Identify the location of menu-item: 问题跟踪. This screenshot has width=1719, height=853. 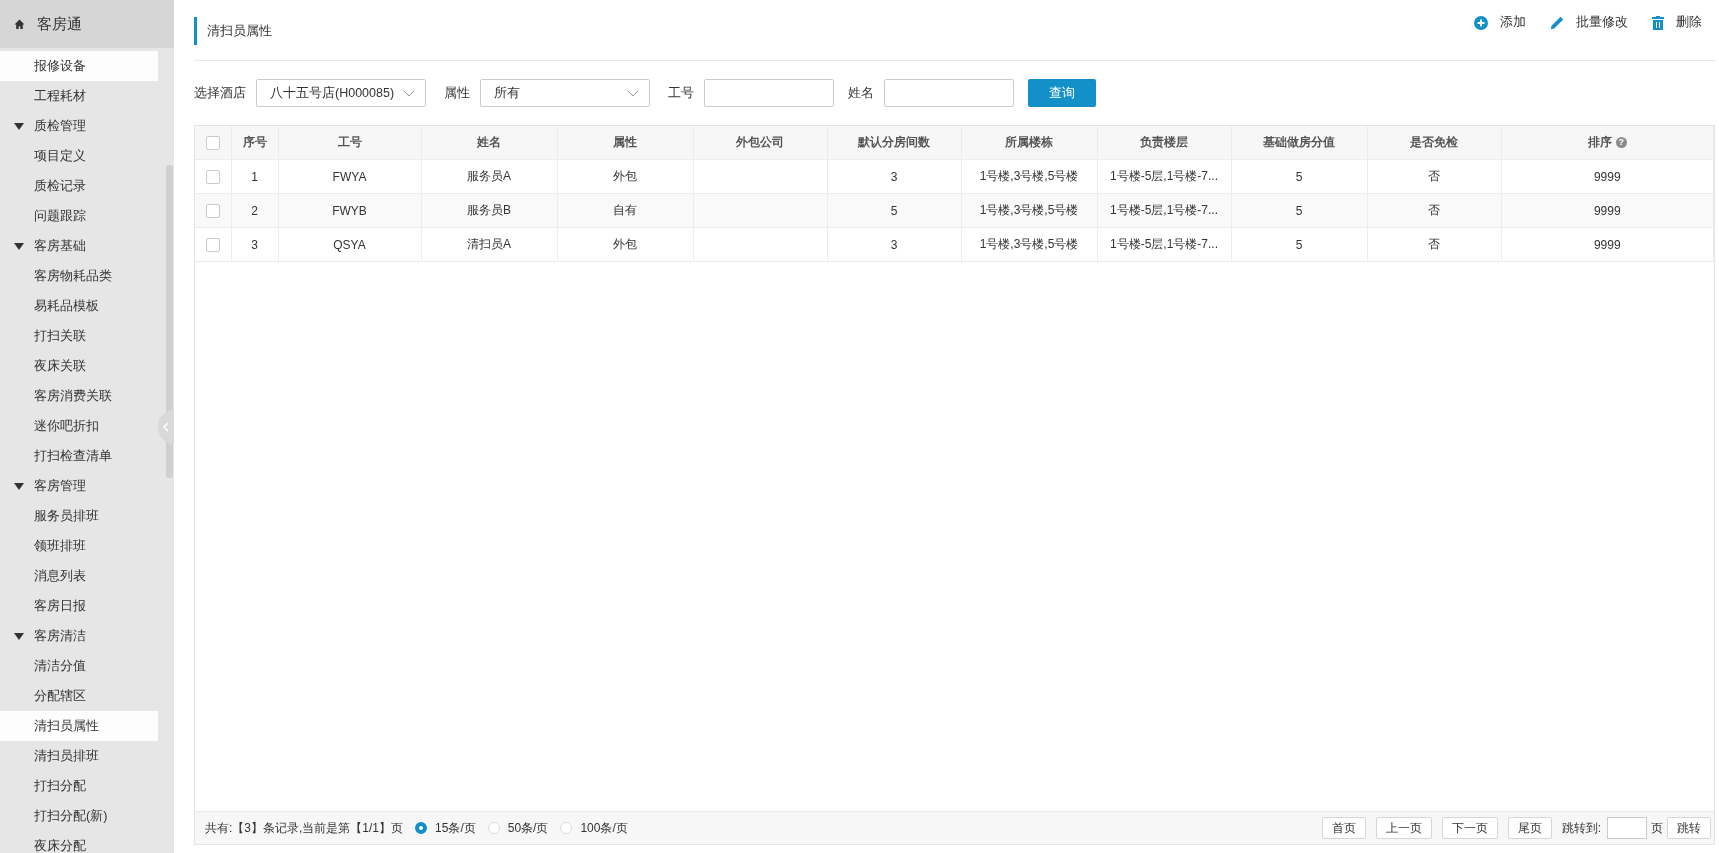
(79, 216).